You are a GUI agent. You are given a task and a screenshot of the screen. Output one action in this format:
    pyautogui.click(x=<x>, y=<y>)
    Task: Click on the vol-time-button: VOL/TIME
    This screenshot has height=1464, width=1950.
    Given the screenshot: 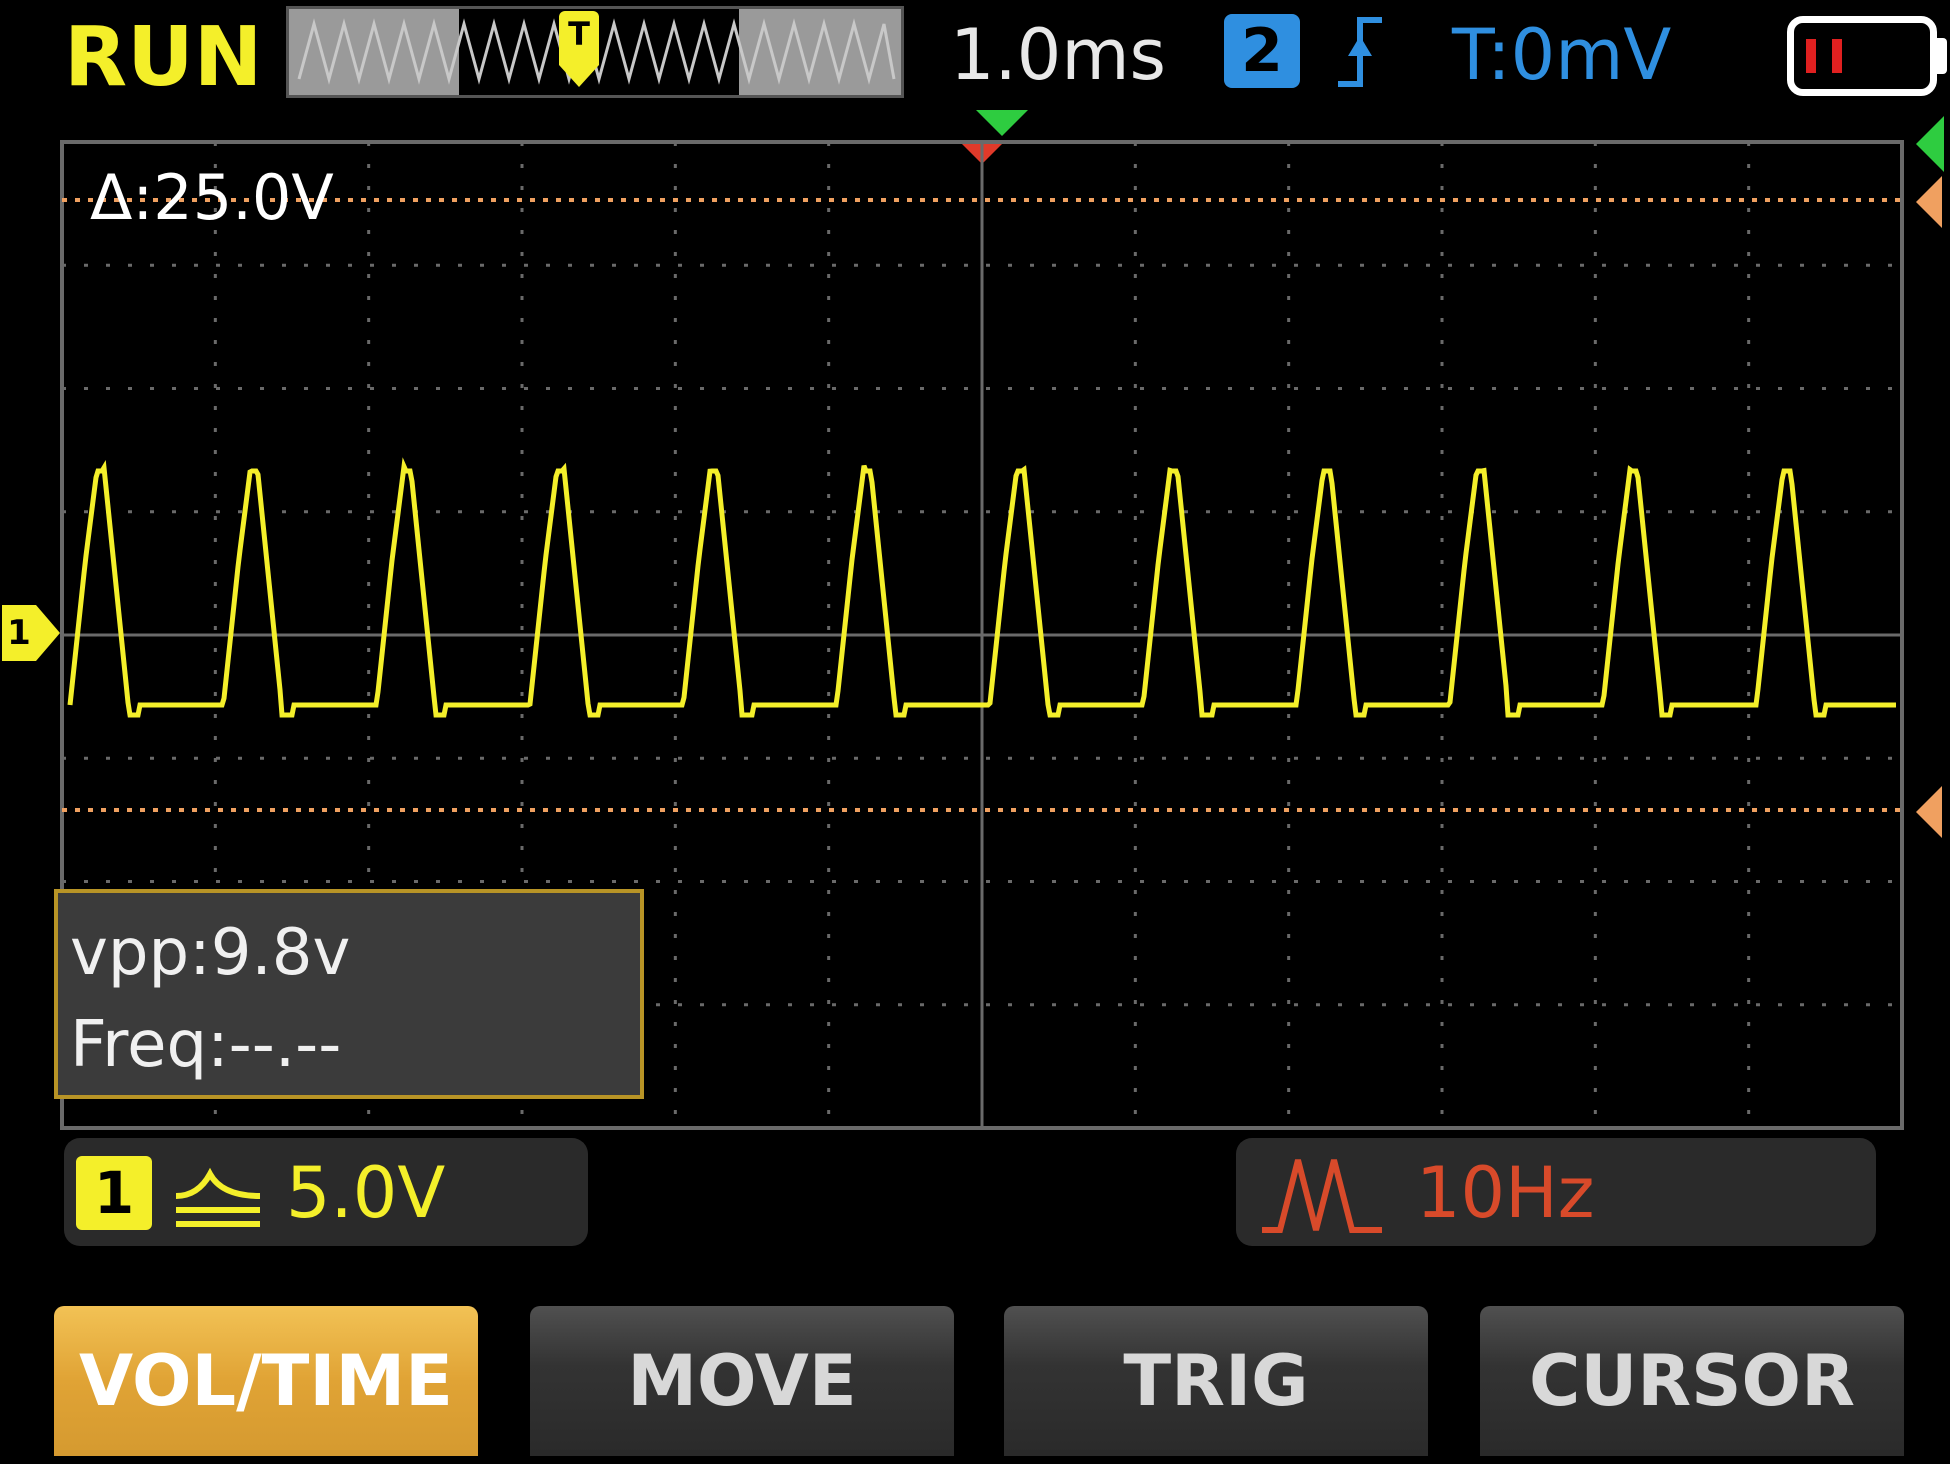 What is the action you would take?
    pyautogui.click(x=266, y=1381)
    